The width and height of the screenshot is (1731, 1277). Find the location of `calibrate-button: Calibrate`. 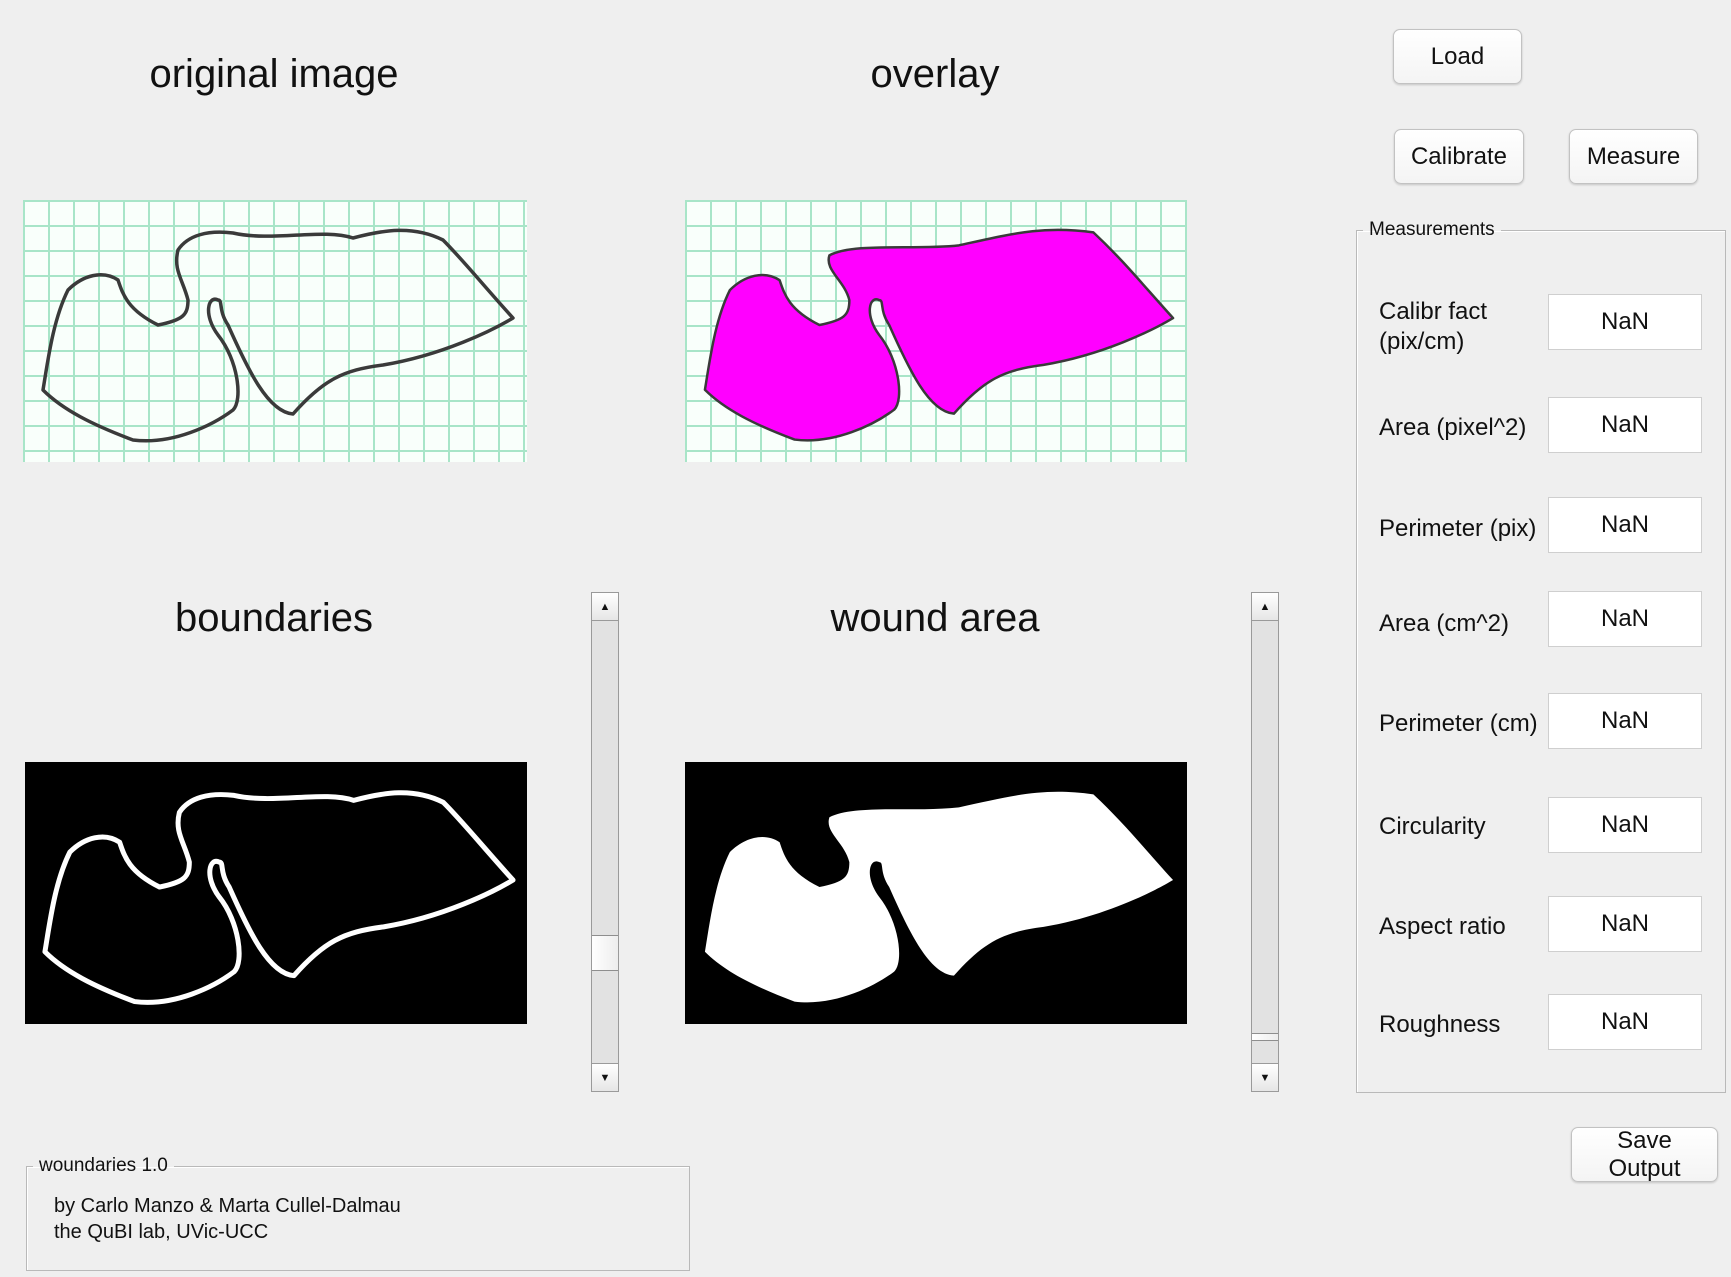

calibrate-button: Calibrate is located at coordinates (1459, 156).